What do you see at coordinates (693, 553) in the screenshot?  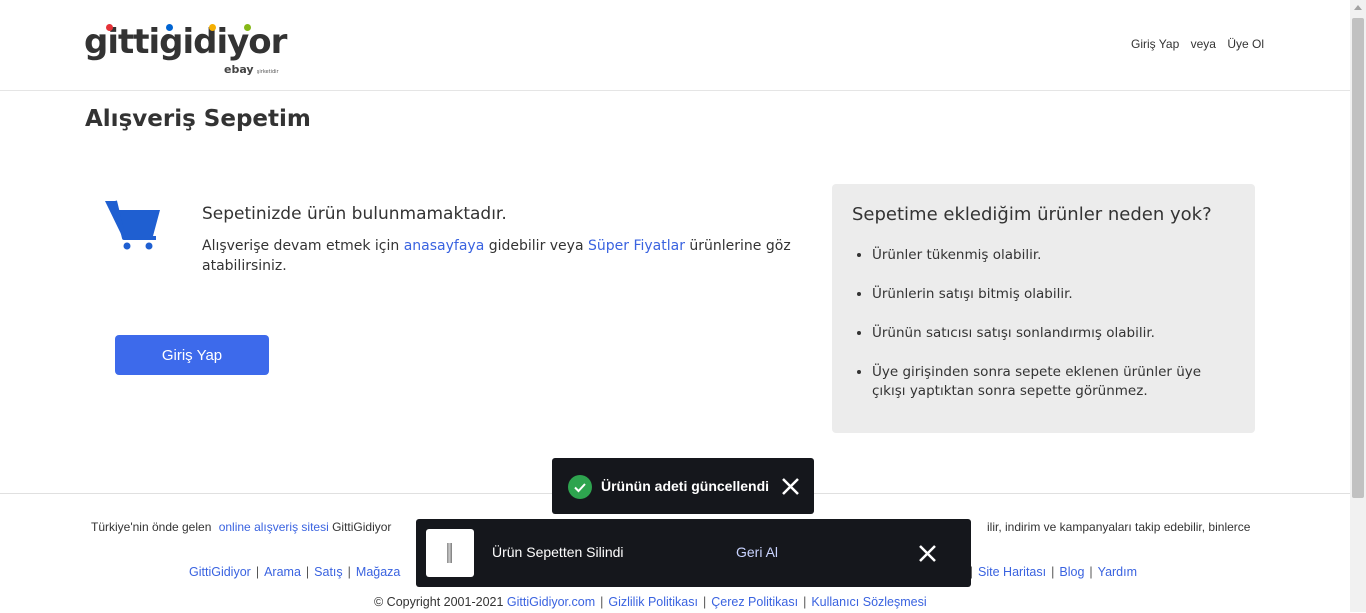 I see `item-removed-toast: Ürün Sepetten Silindi Geri Al` at bounding box center [693, 553].